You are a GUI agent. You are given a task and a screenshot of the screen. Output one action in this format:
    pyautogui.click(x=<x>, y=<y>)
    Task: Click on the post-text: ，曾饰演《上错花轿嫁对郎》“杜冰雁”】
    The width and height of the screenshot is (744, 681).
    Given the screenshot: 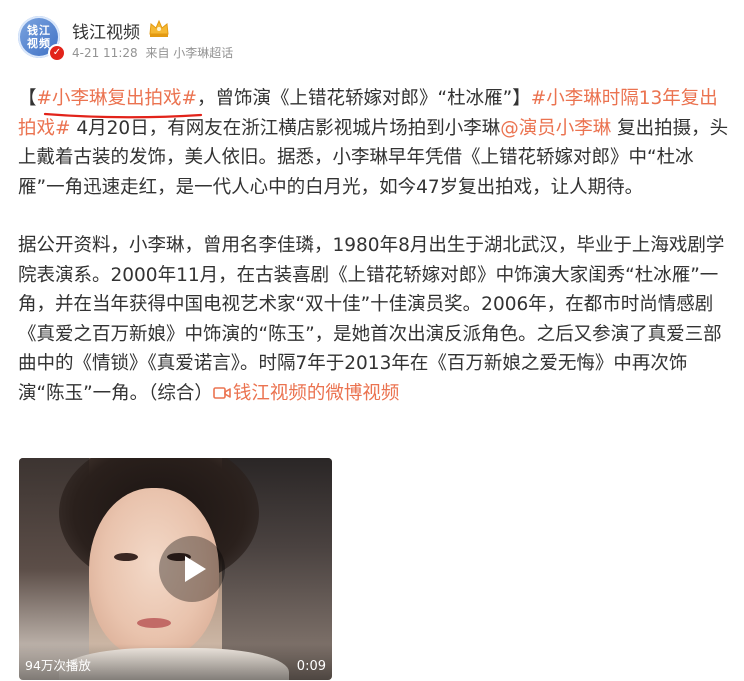 What is the action you would take?
    pyautogui.click(x=364, y=98)
    